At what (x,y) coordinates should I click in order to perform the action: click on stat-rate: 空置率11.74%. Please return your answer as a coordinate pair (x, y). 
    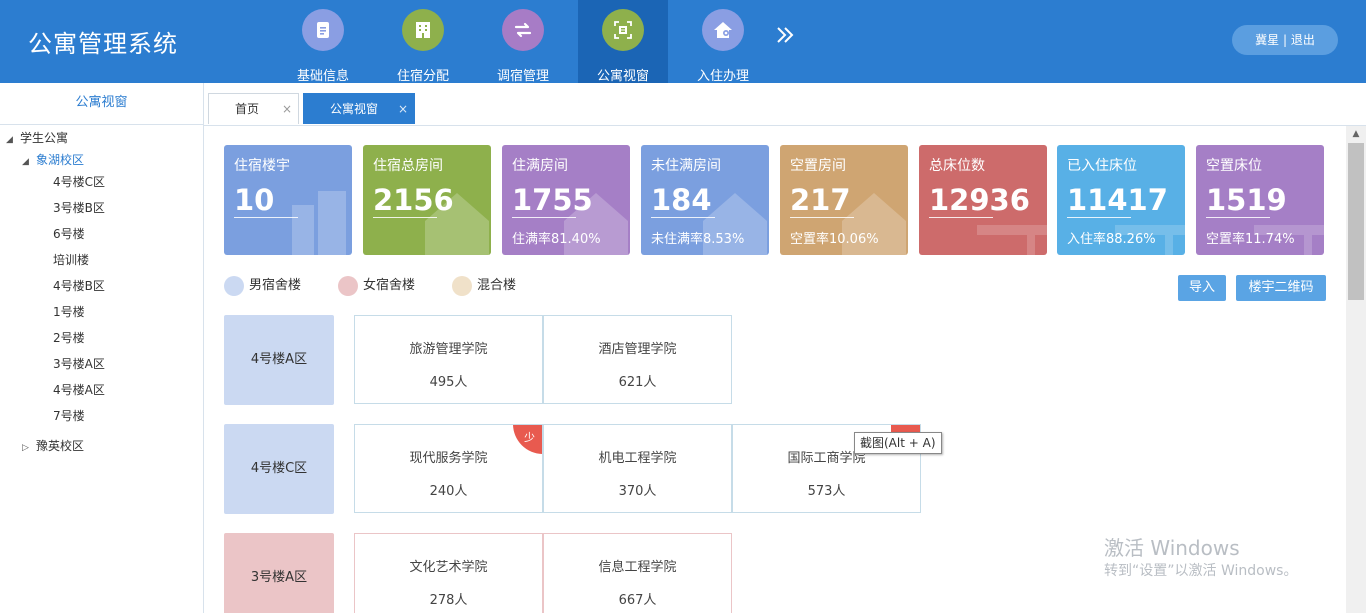
    Looking at the image, I should click on (1250, 239).